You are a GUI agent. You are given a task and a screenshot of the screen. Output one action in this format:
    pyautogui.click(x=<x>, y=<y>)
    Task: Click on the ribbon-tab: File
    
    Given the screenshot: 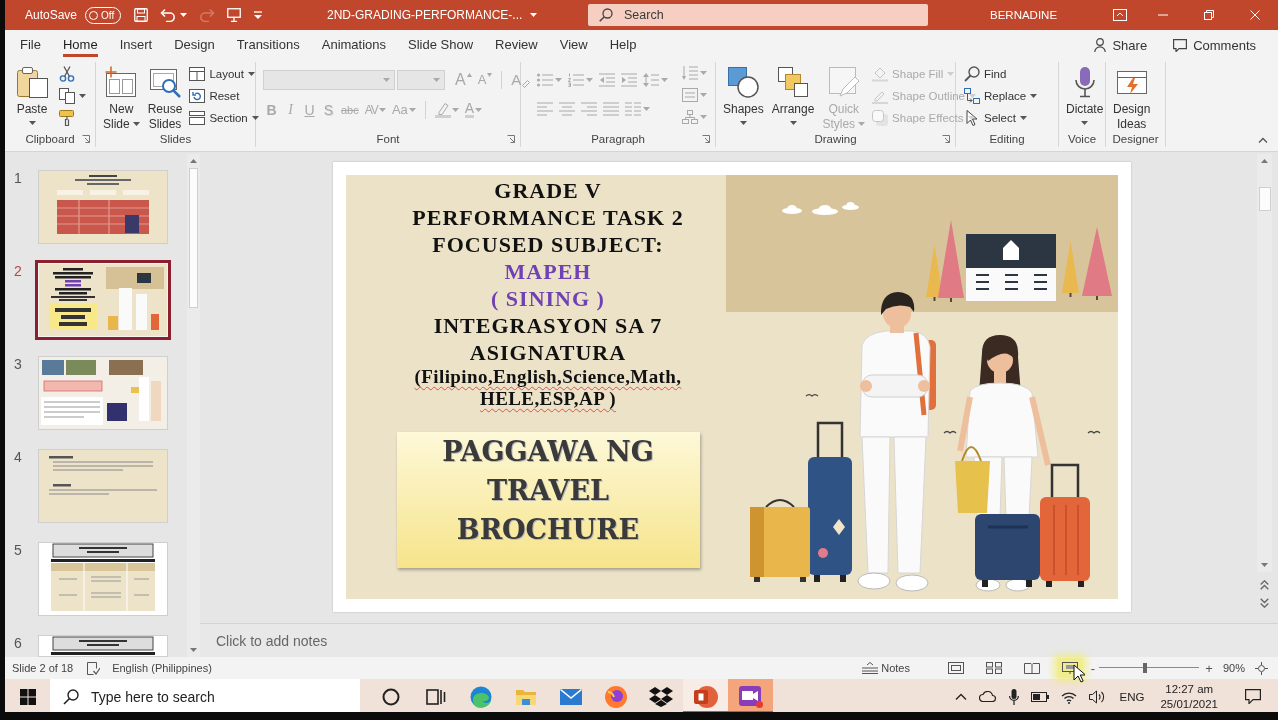 What is the action you would take?
    pyautogui.click(x=30, y=45)
    